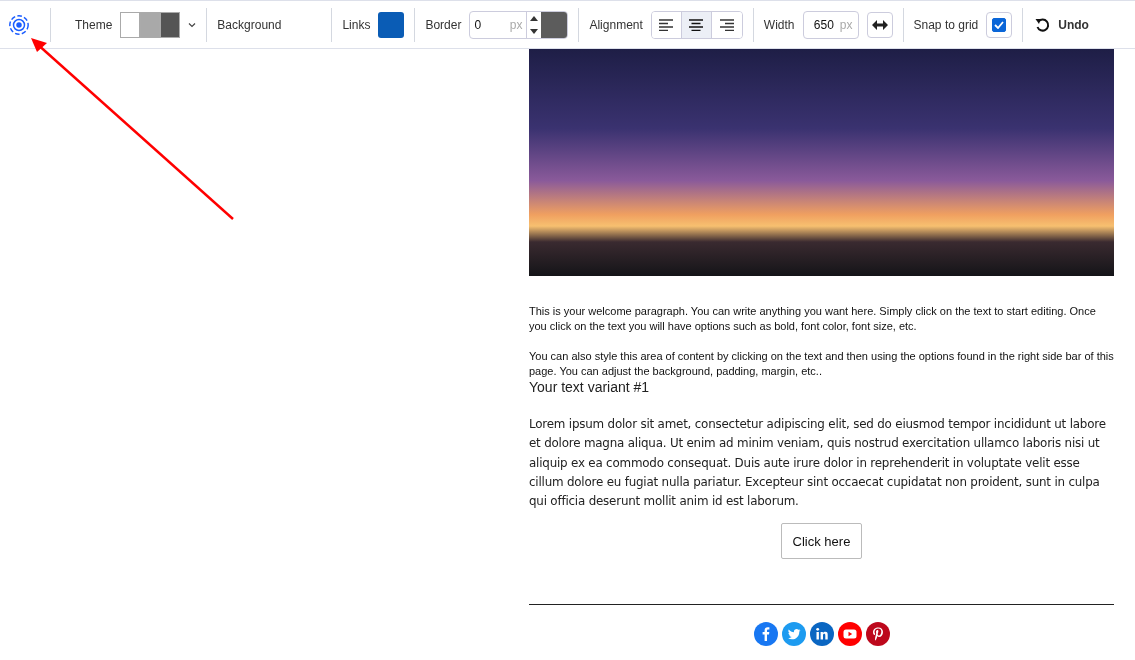  What do you see at coordinates (1043, 24) in the screenshot?
I see `undo-icon` at bounding box center [1043, 24].